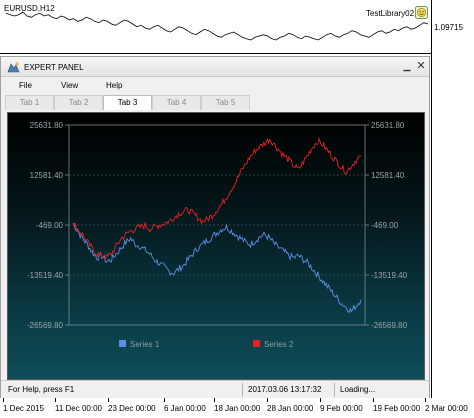  I want to click on date-label: 2 Mar 00:00, so click(446, 408).